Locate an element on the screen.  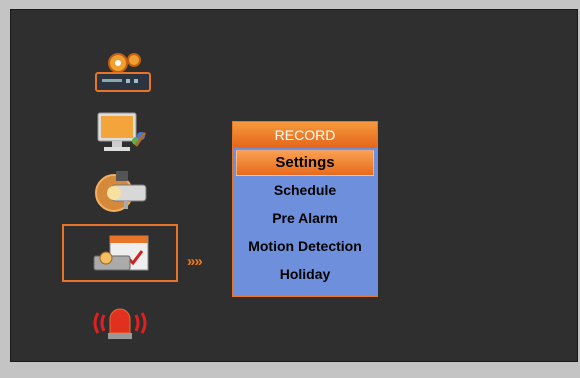
system-settings-slot is located at coordinates (120, 74).